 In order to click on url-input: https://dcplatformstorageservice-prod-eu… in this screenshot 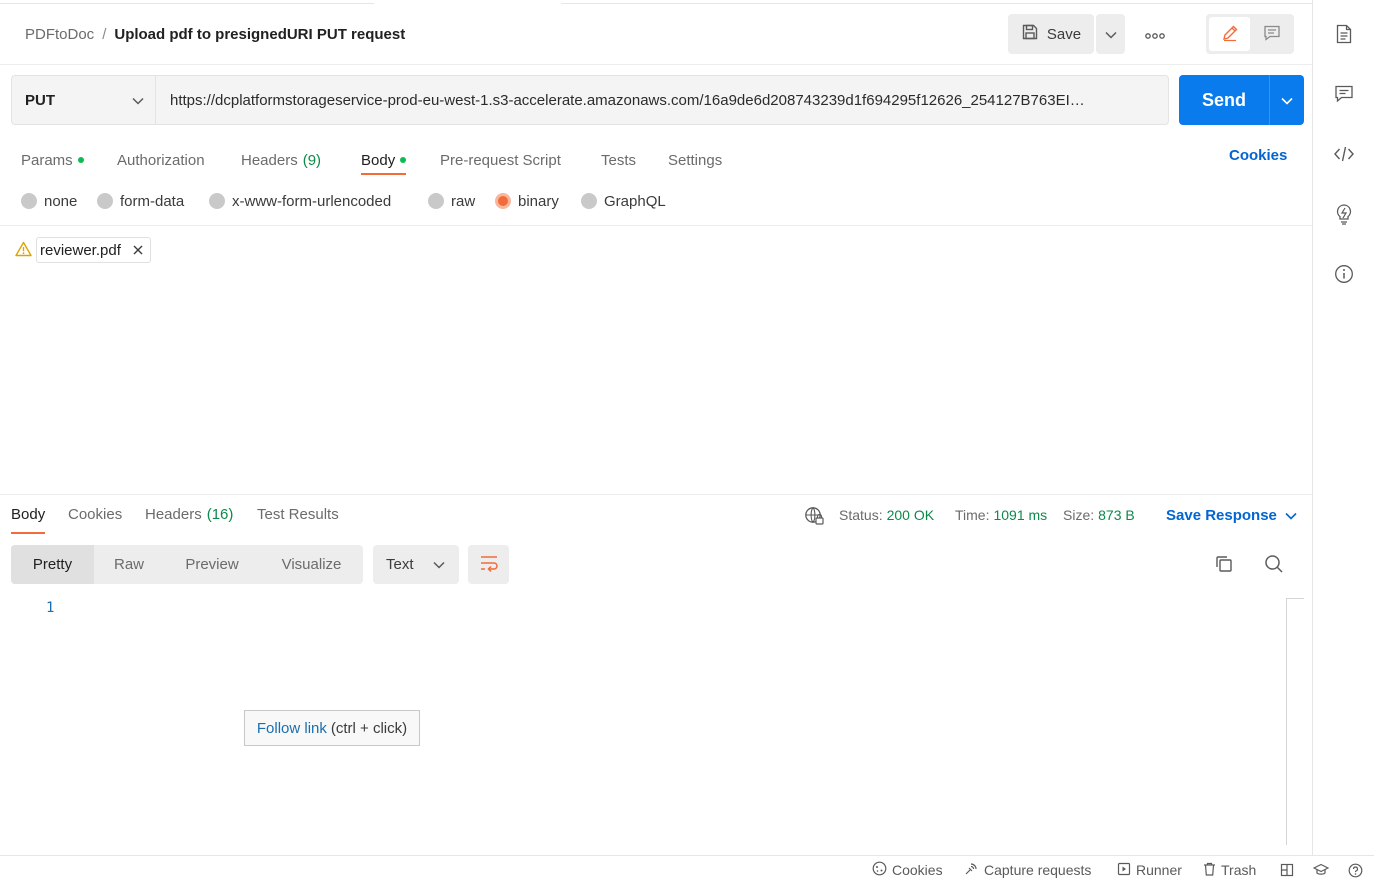, I will do `click(662, 100)`.